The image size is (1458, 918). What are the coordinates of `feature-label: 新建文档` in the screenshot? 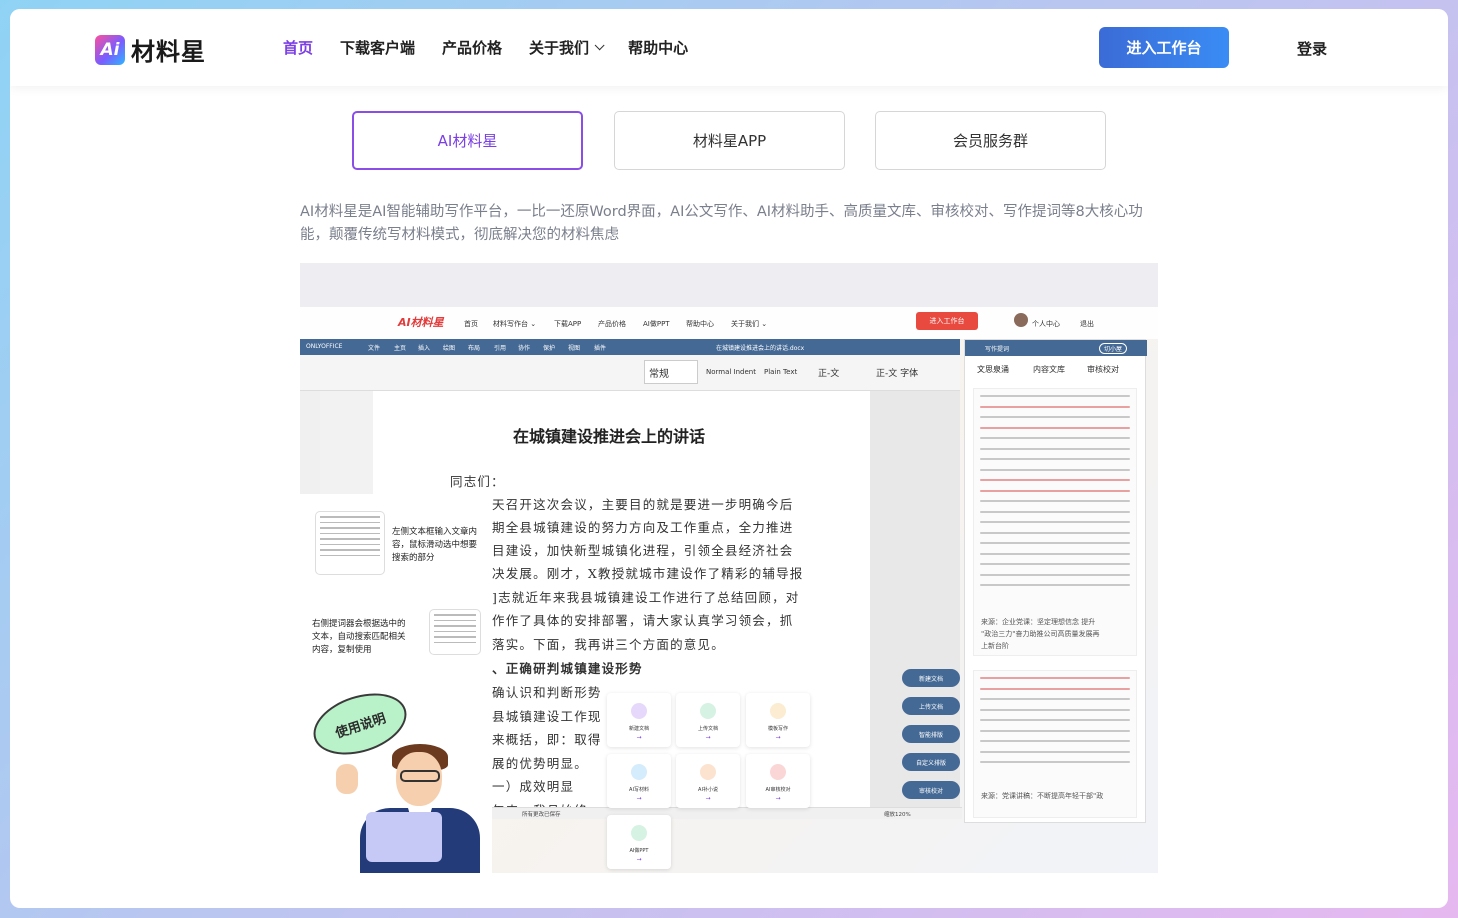 It's located at (638, 729).